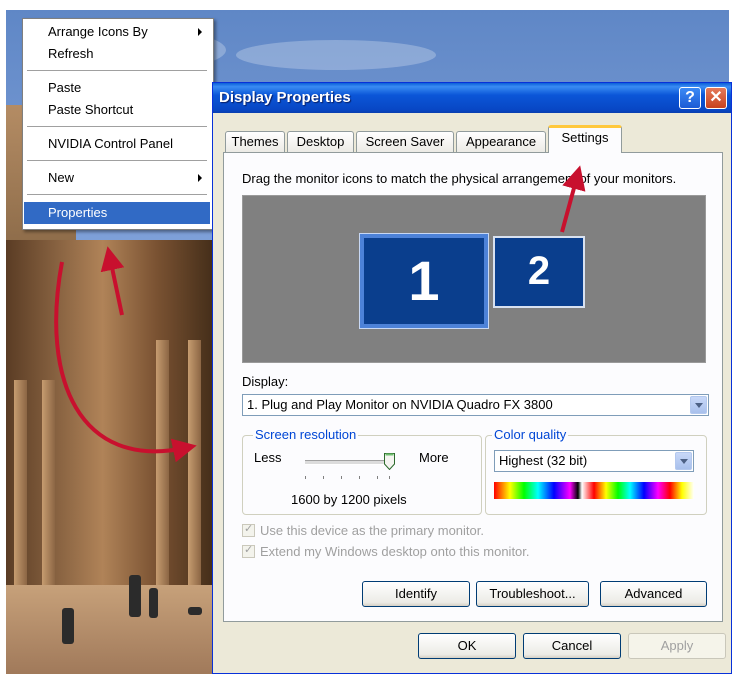  What do you see at coordinates (539, 272) in the screenshot?
I see `monitor-2-icon: 2` at bounding box center [539, 272].